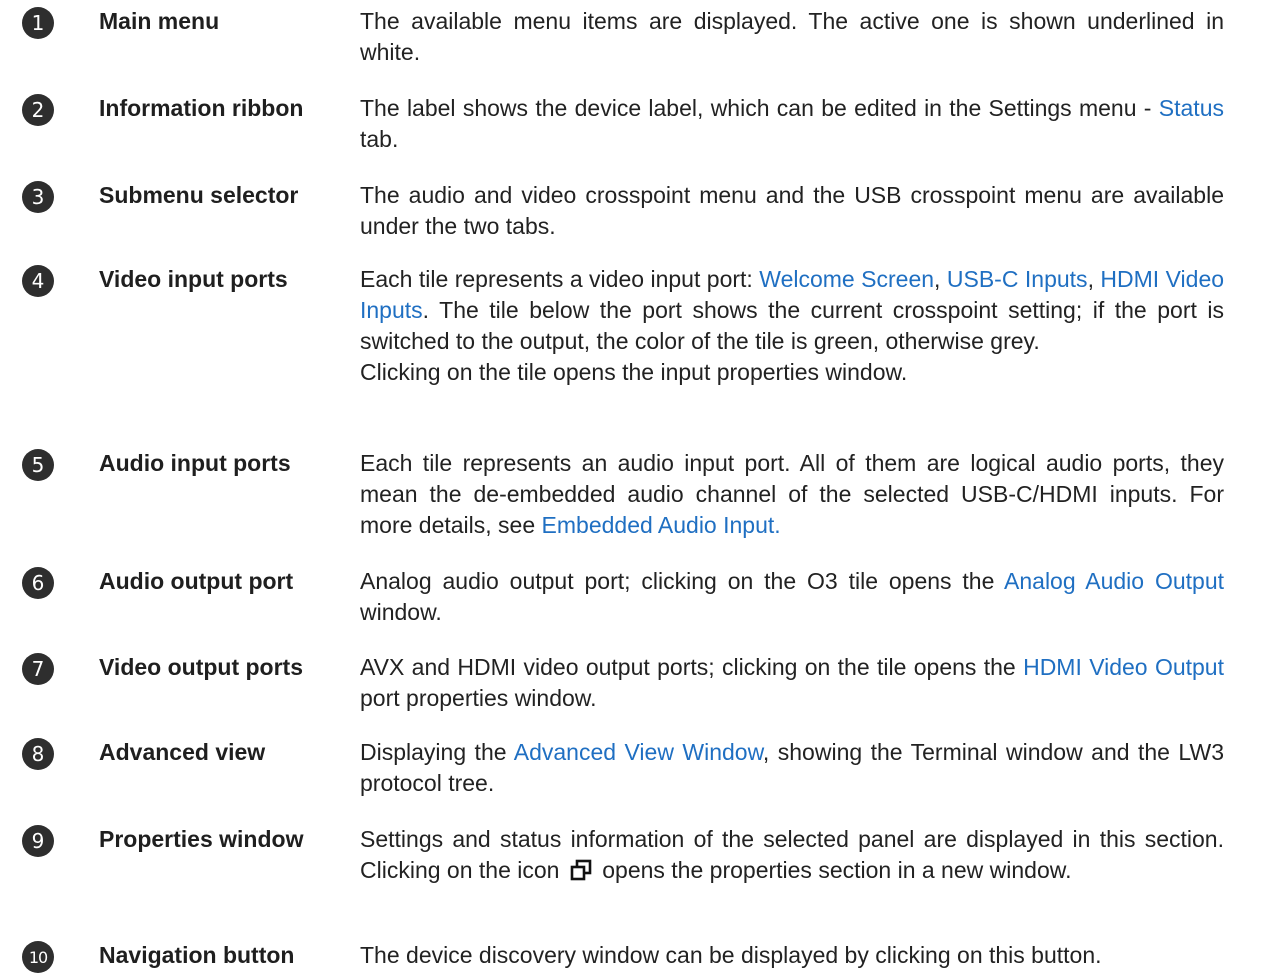 The height and width of the screenshot is (973, 1262). I want to click on callout-number-badge: 3, so click(38, 197).